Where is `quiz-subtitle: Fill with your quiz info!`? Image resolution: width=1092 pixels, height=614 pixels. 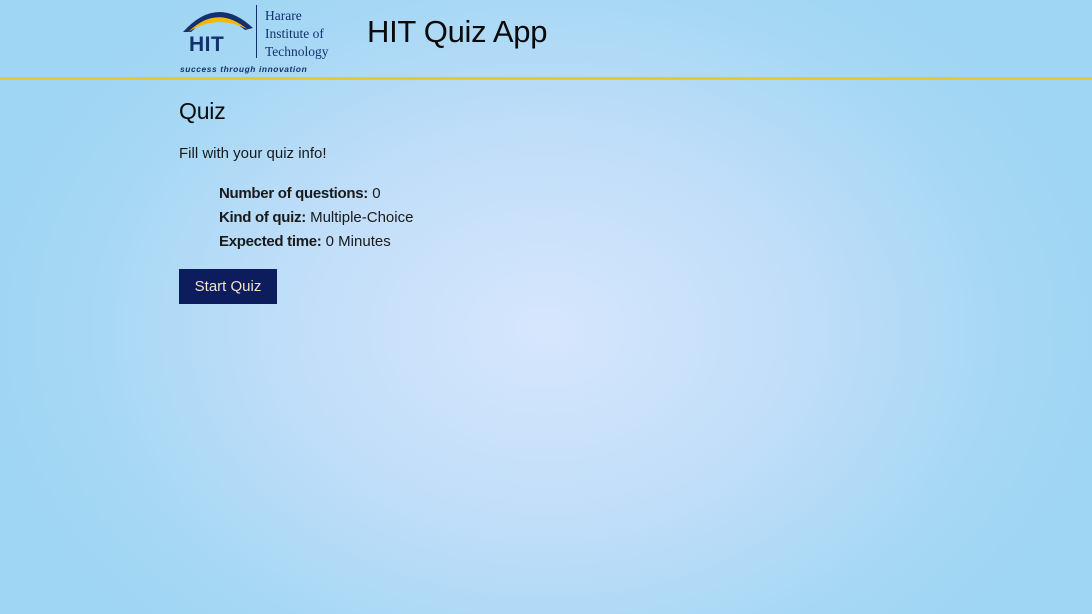 quiz-subtitle: Fill with your quiz info! is located at coordinates (253, 153).